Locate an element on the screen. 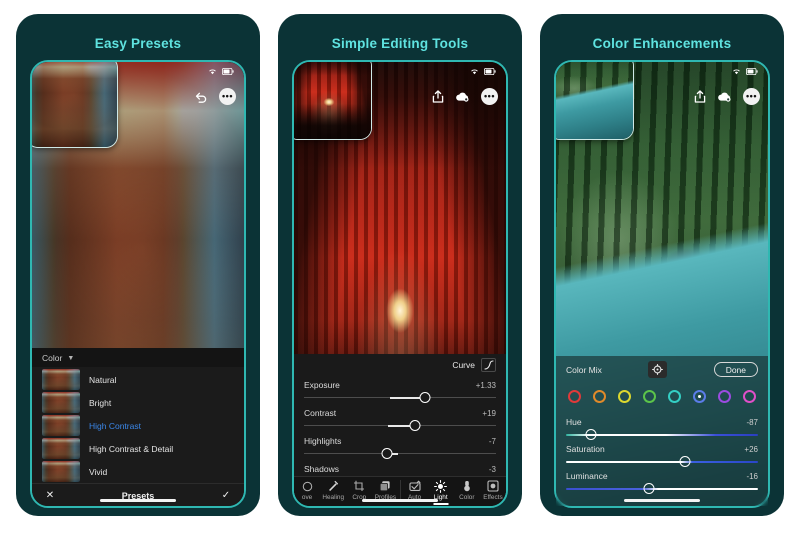 Image resolution: width=800 pixels, height=534 pixels. undo-icon is located at coordinates (201, 97).